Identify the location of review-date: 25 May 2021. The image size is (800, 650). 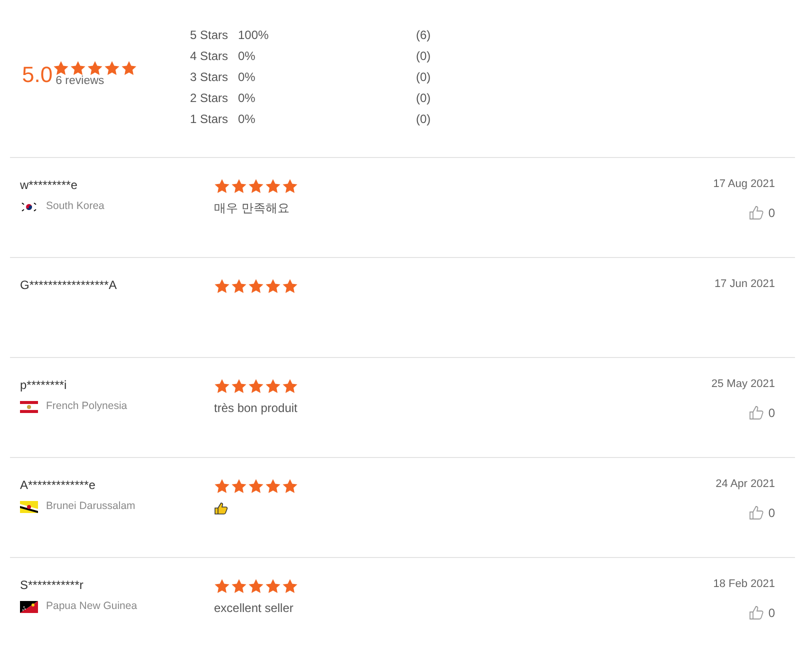
(743, 384).